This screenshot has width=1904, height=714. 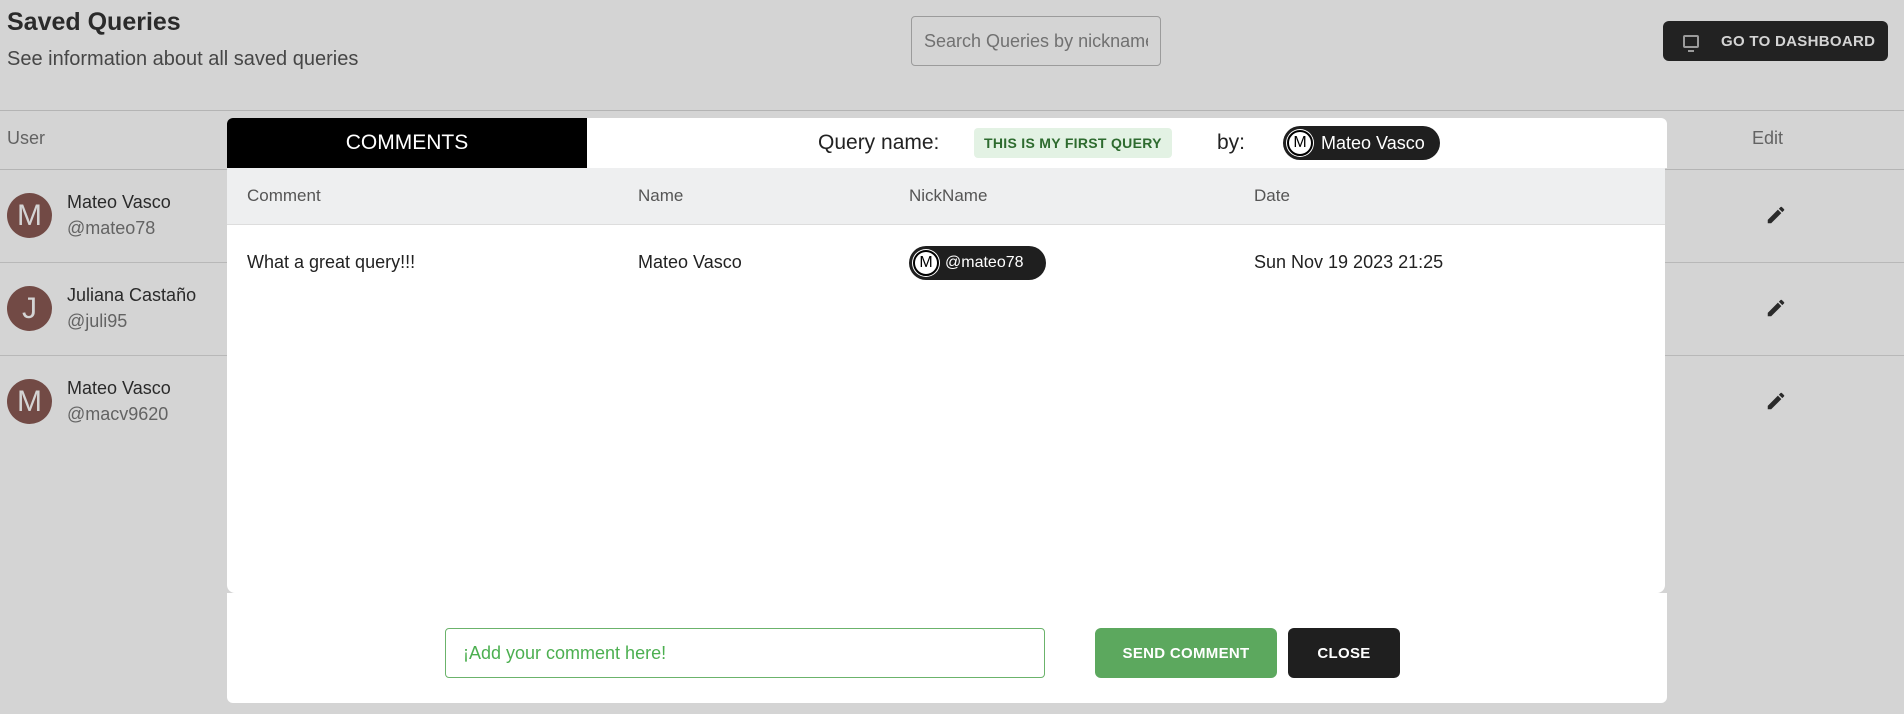 I want to click on by-label: by:, so click(x=1231, y=142).